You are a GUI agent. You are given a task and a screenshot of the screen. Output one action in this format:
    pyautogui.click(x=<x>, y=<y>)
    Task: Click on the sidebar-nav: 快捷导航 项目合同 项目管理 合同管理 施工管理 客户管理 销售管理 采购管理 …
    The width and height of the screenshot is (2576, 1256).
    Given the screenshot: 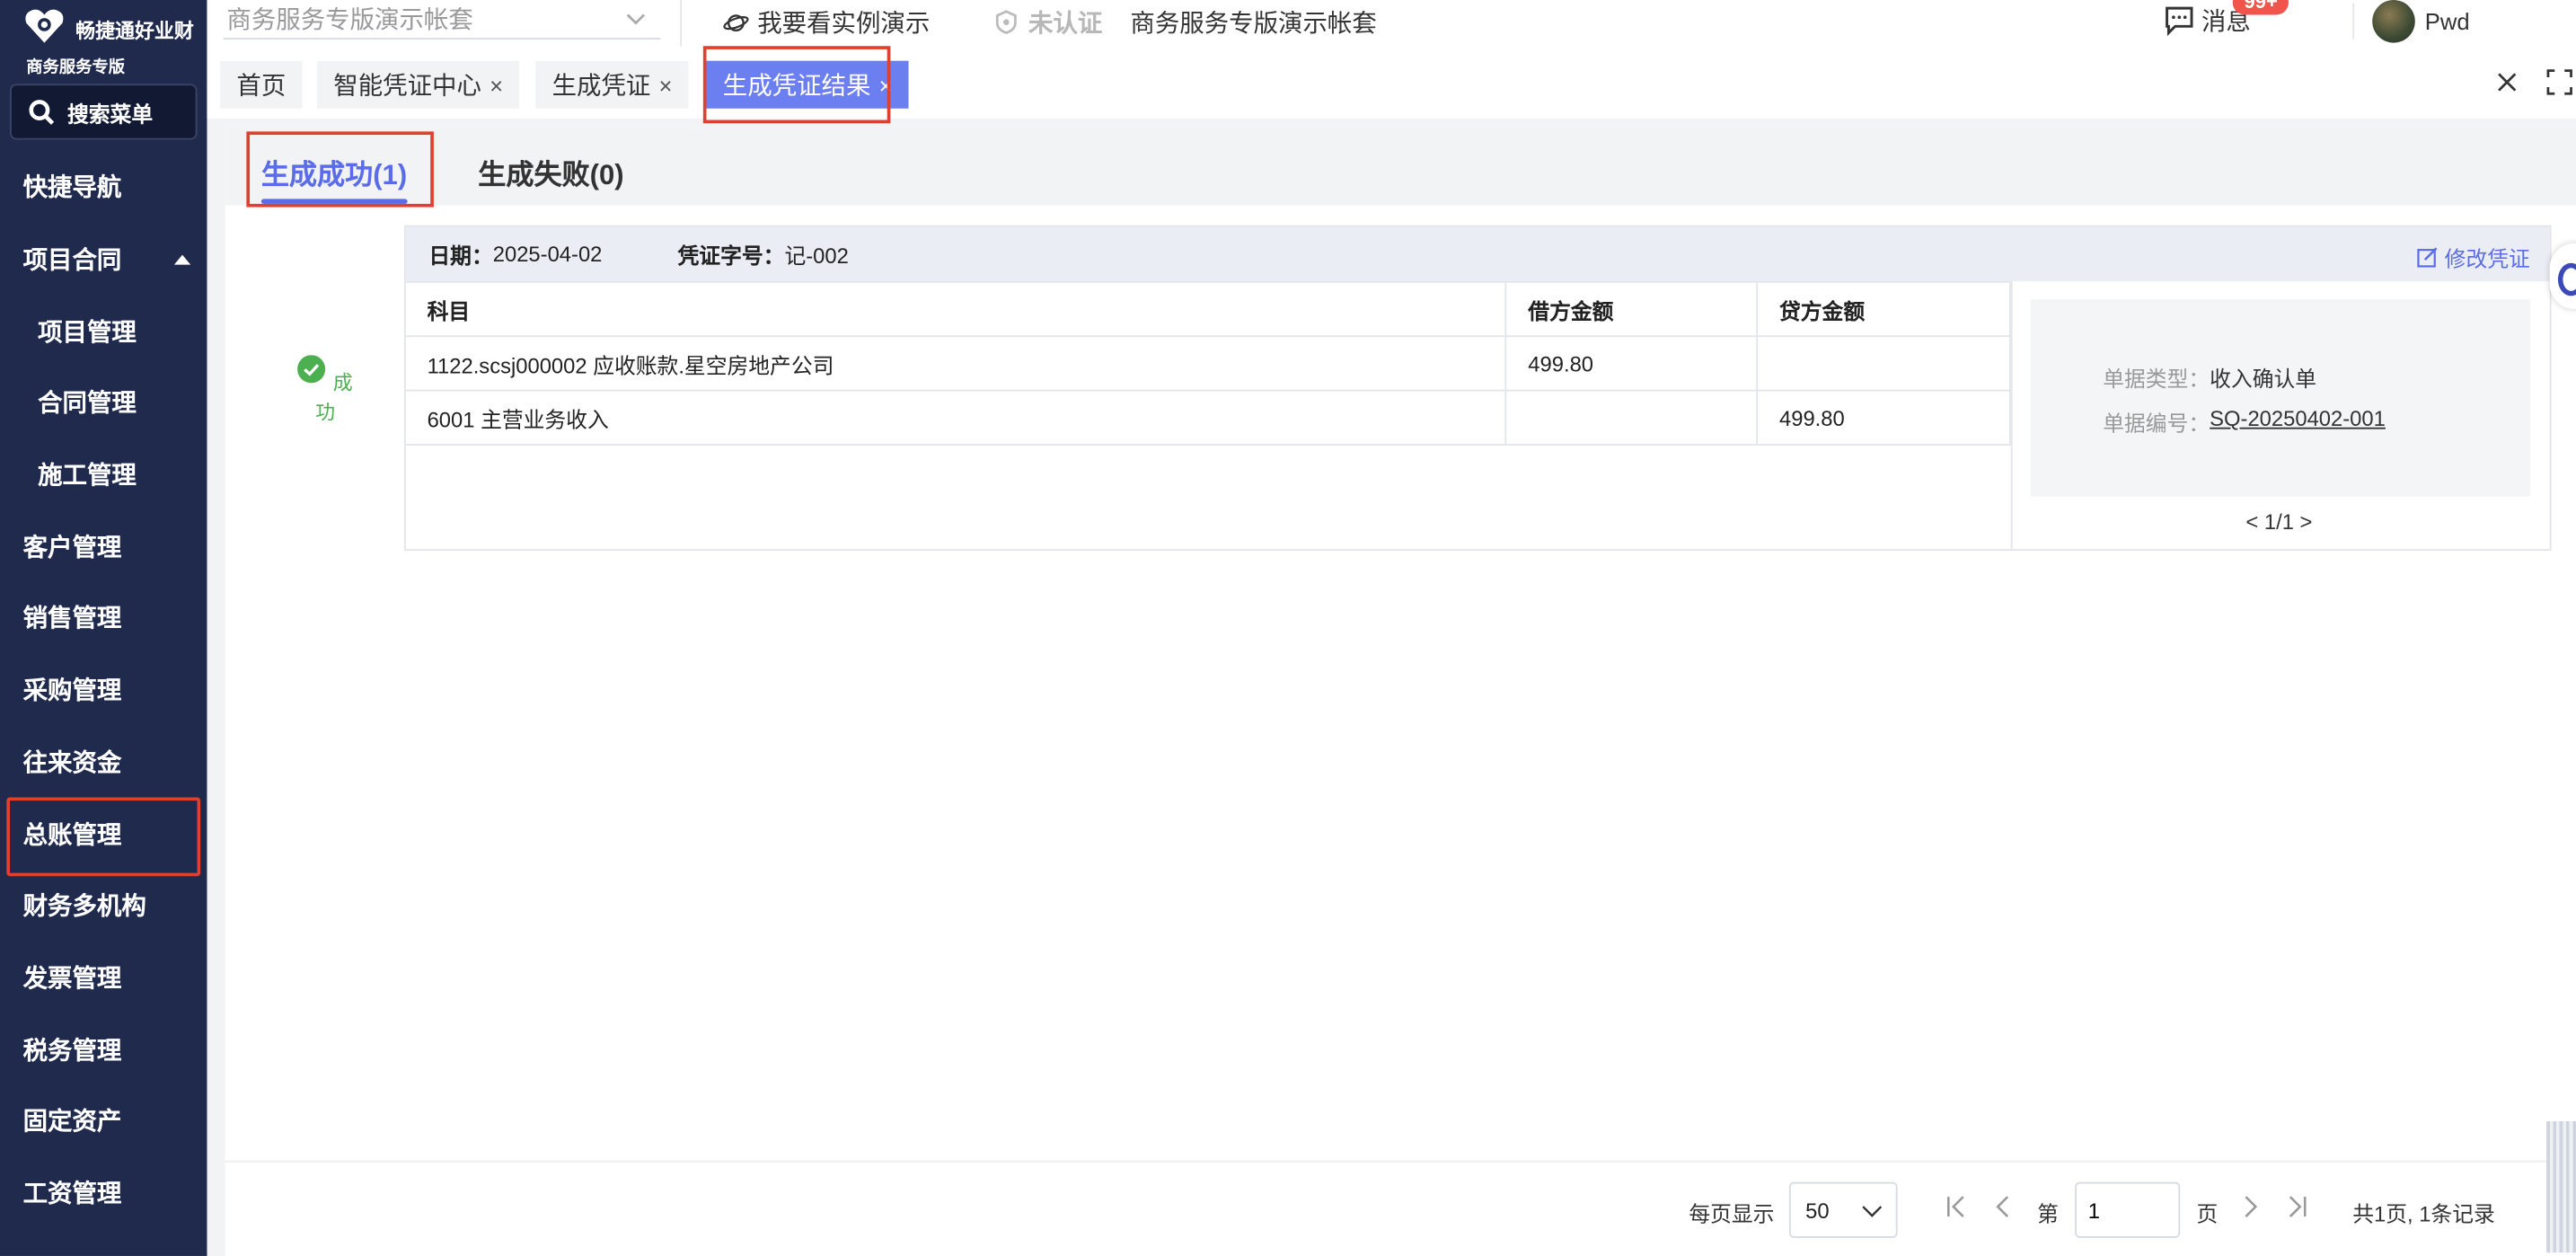 What is the action you would take?
    pyautogui.click(x=103, y=689)
    